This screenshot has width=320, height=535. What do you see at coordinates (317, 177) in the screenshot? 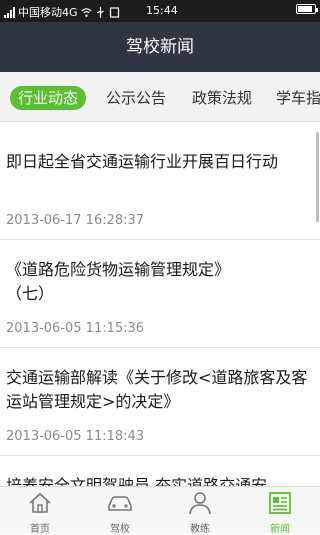
I see `scrollbar` at bounding box center [317, 177].